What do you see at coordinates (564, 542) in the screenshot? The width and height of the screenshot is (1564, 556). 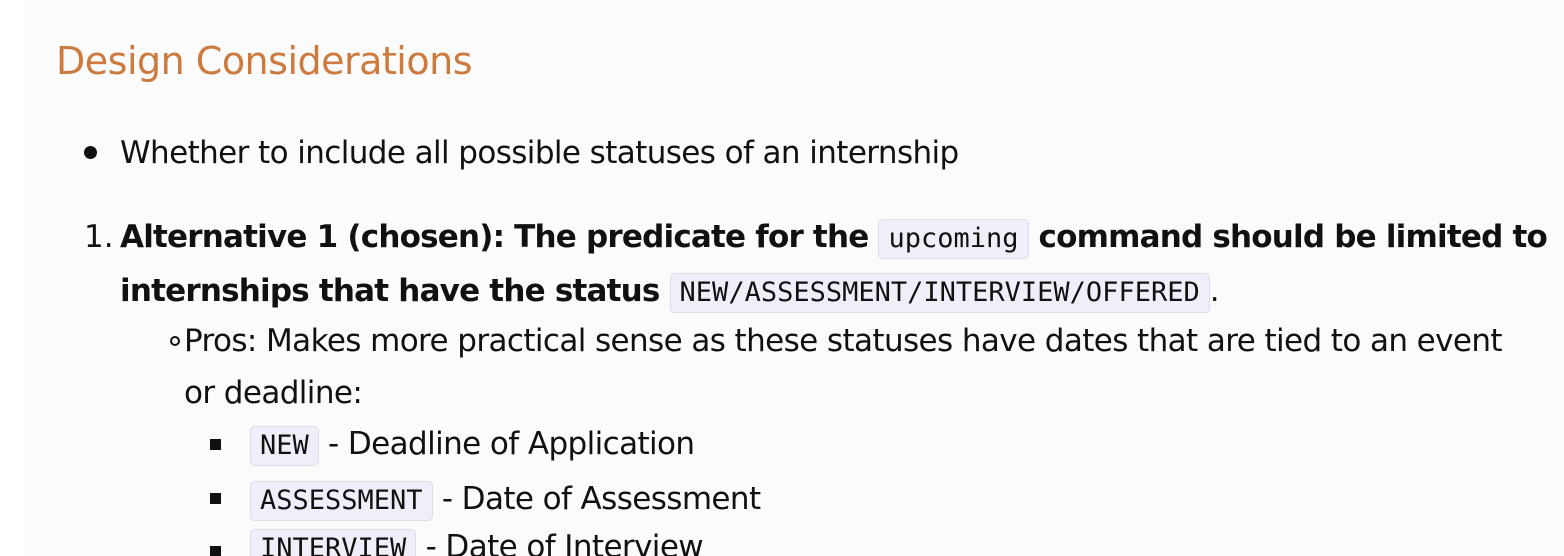 I see `item-text: - Date of Interview` at bounding box center [564, 542].